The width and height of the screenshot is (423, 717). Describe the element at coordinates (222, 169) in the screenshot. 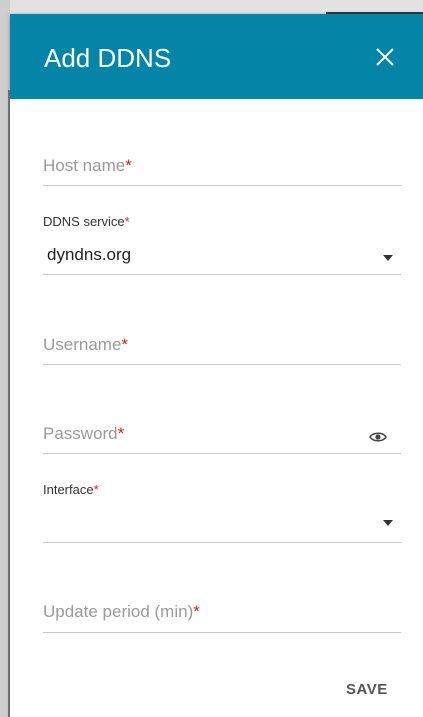

I see `host-name-field: Host name*` at that location.